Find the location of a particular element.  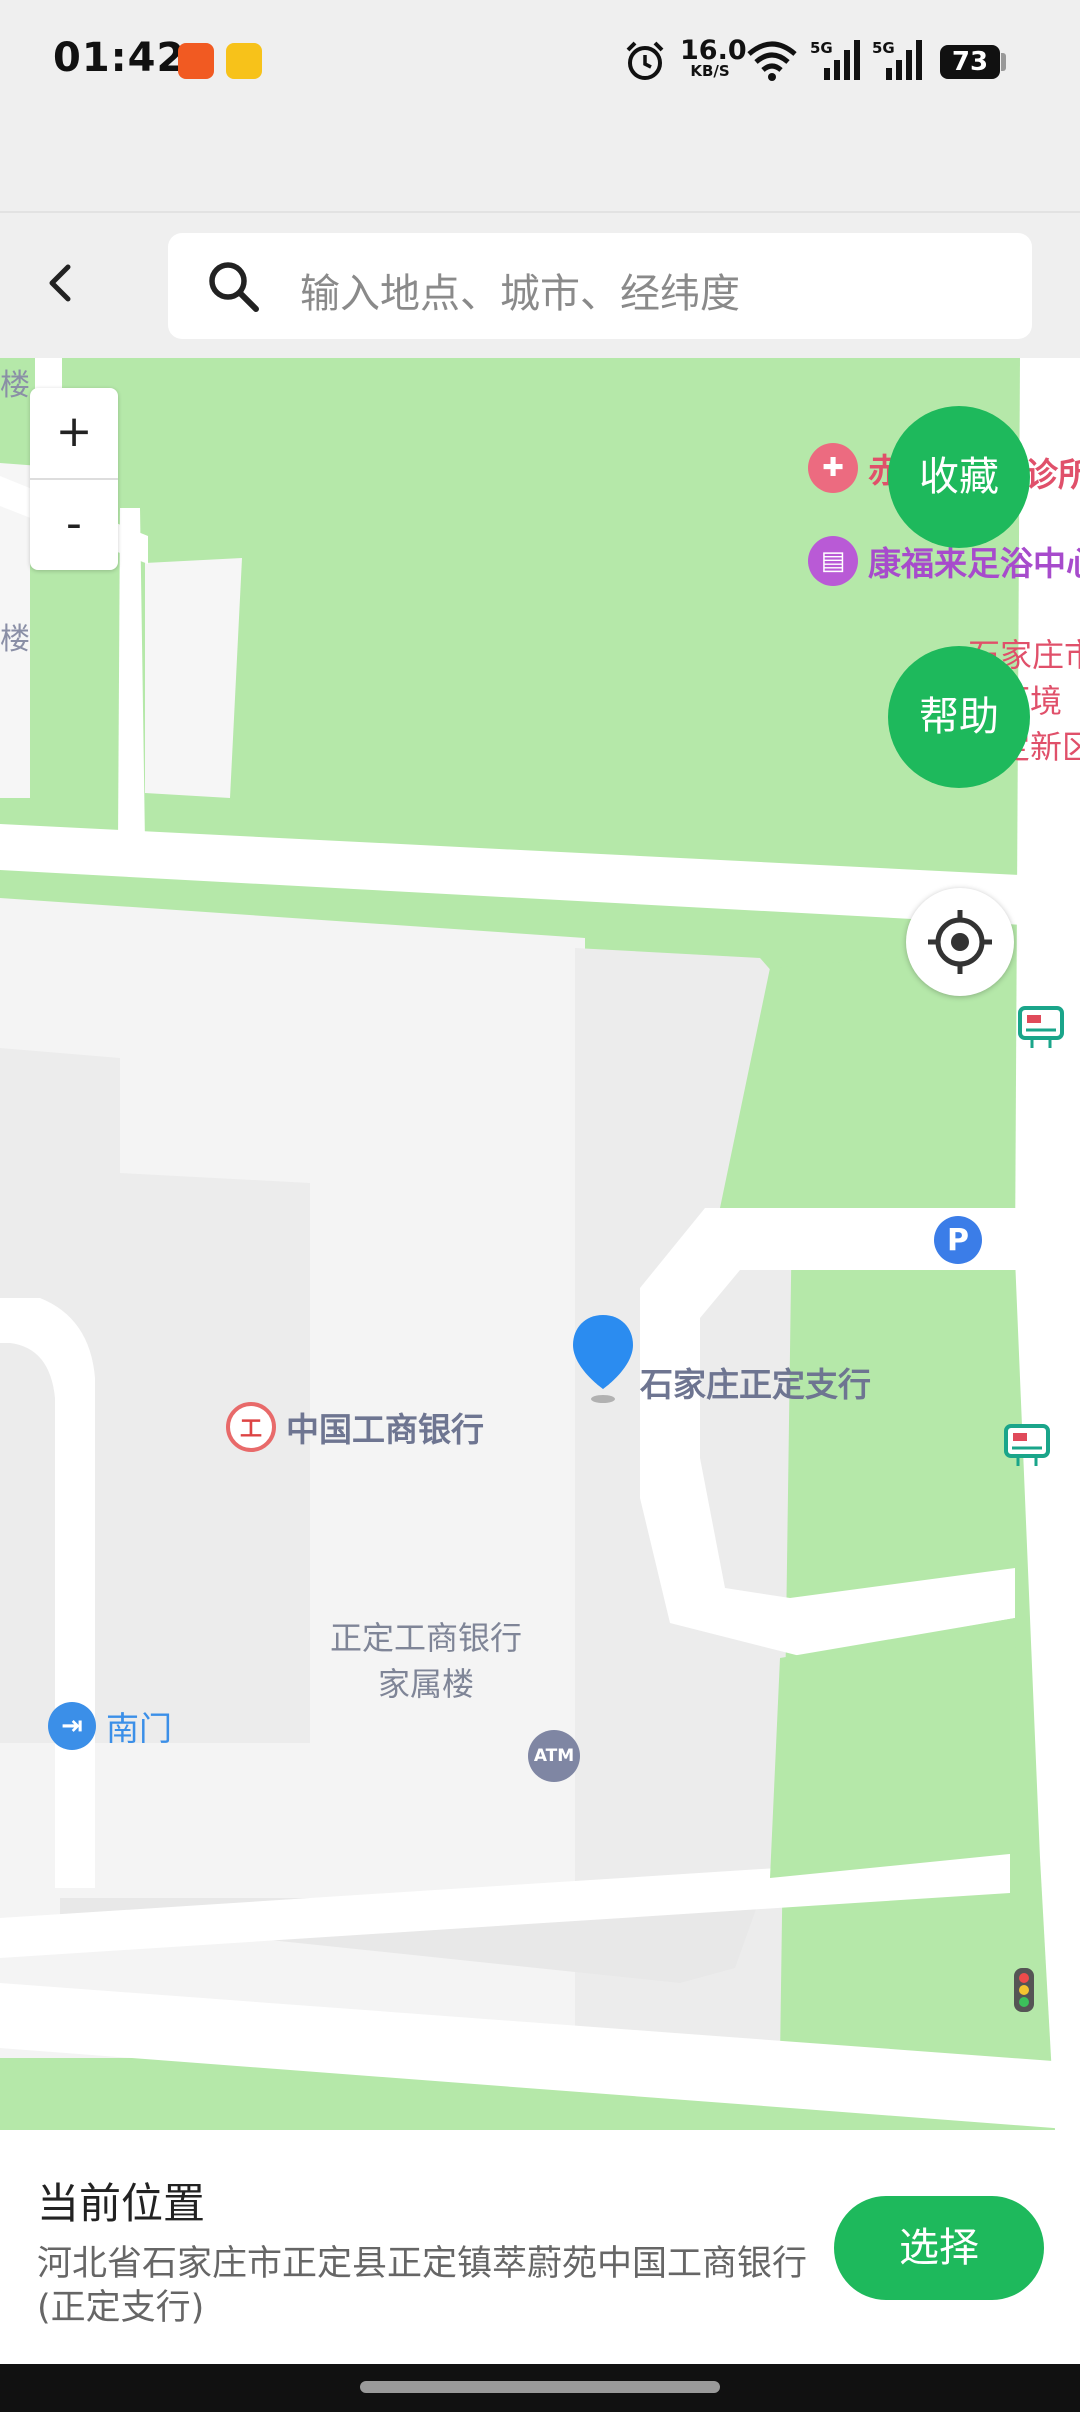

locate-me-button is located at coordinates (960, 942).